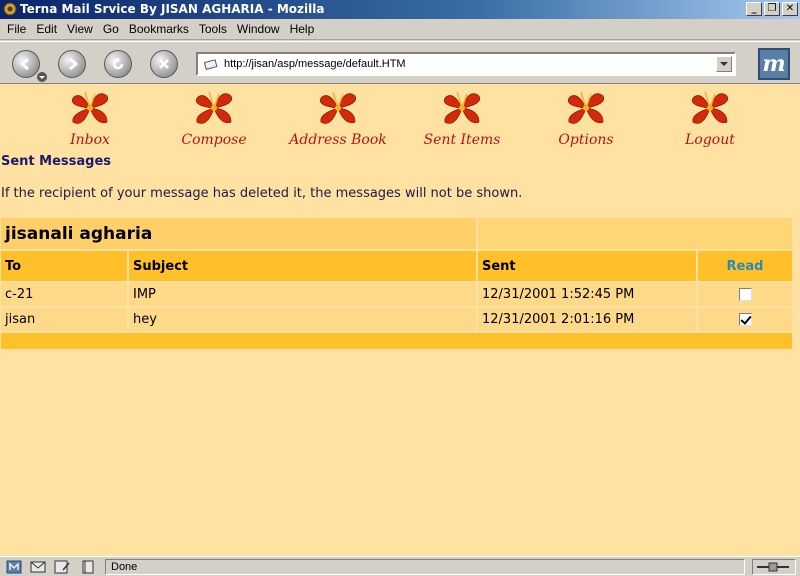 This screenshot has width=800, height=576. I want to click on stop-x-icon, so click(164, 64).